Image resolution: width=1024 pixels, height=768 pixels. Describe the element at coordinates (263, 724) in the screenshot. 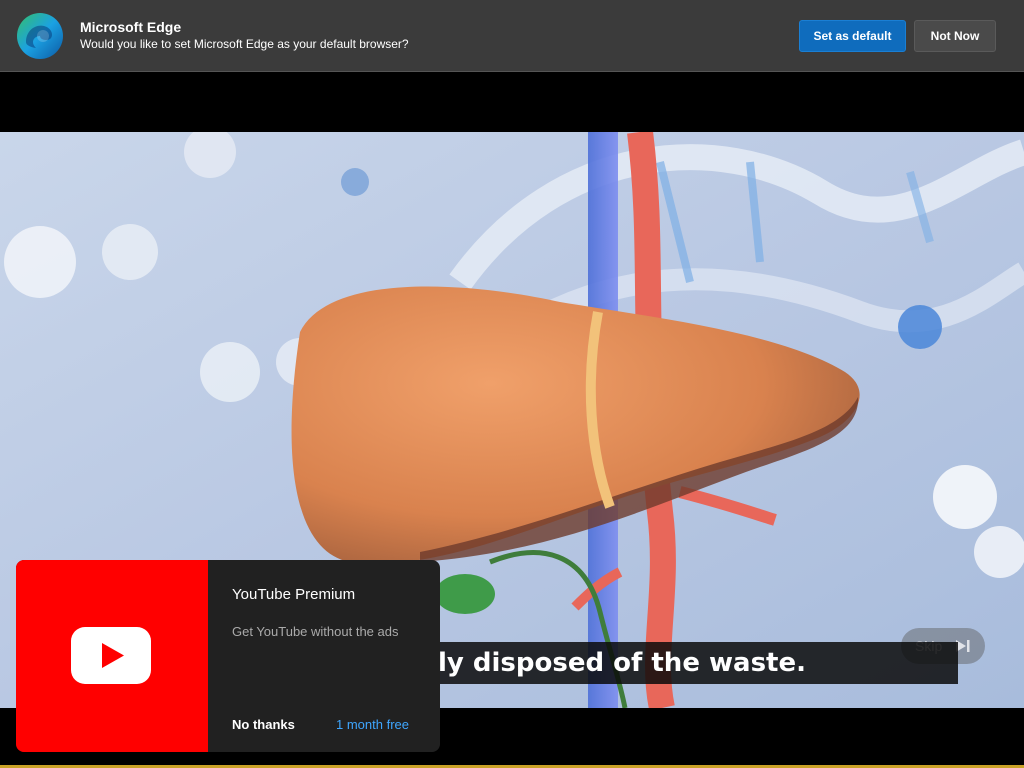

I see `no-thanks-button: No thanks` at that location.